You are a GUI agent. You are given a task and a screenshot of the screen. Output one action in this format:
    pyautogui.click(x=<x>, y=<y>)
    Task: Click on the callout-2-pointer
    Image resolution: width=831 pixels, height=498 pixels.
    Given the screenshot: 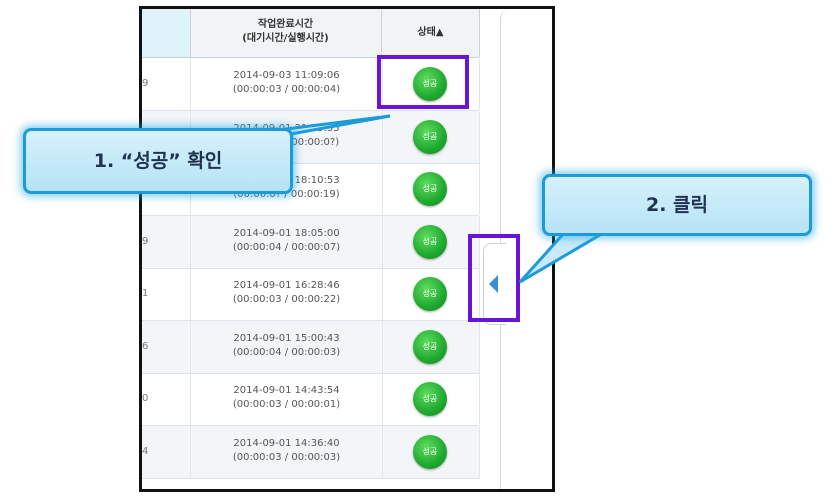 What is the action you would take?
    pyautogui.click(x=564, y=257)
    